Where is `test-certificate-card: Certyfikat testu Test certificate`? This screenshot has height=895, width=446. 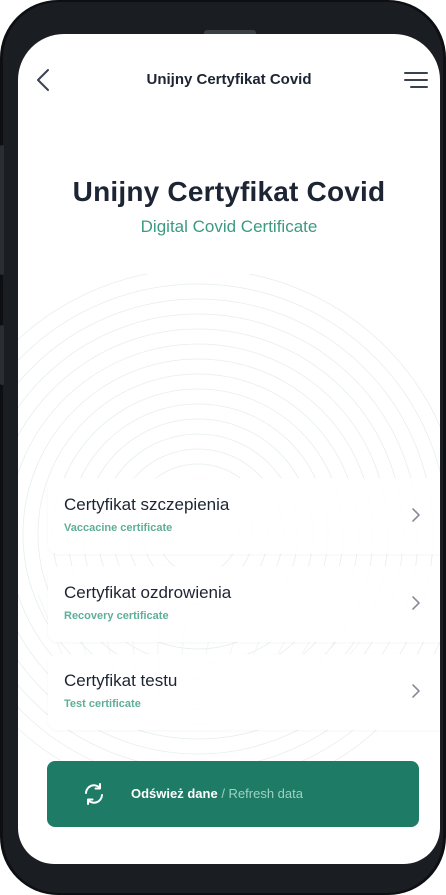
test-certificate-card: Certyfikat testu Test certificate is located at coordinates (244, 692).